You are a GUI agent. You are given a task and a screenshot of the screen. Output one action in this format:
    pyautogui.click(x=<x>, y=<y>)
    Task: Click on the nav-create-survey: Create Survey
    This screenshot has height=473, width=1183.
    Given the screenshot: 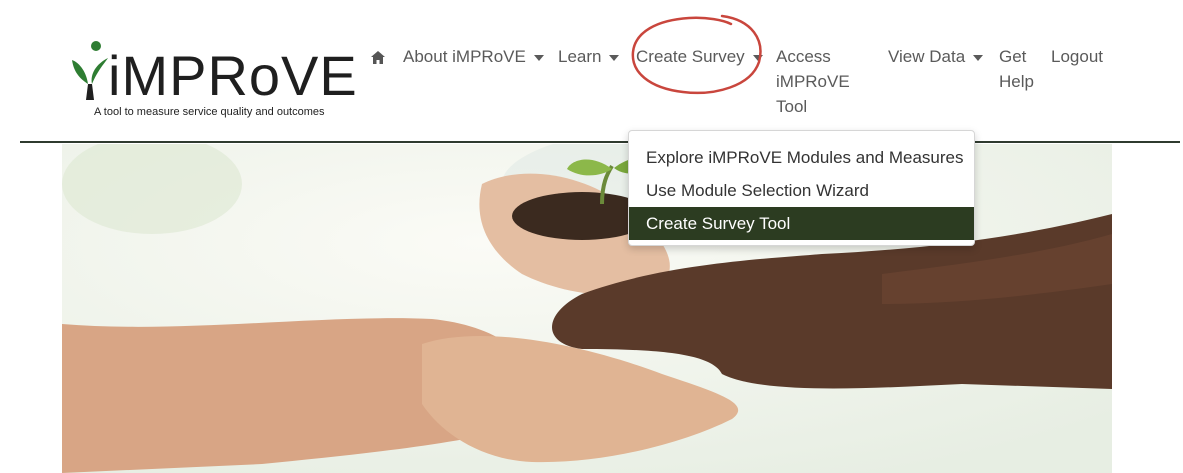 What is the action you would take?
    pyautogui.click(x=699, y=56)
    